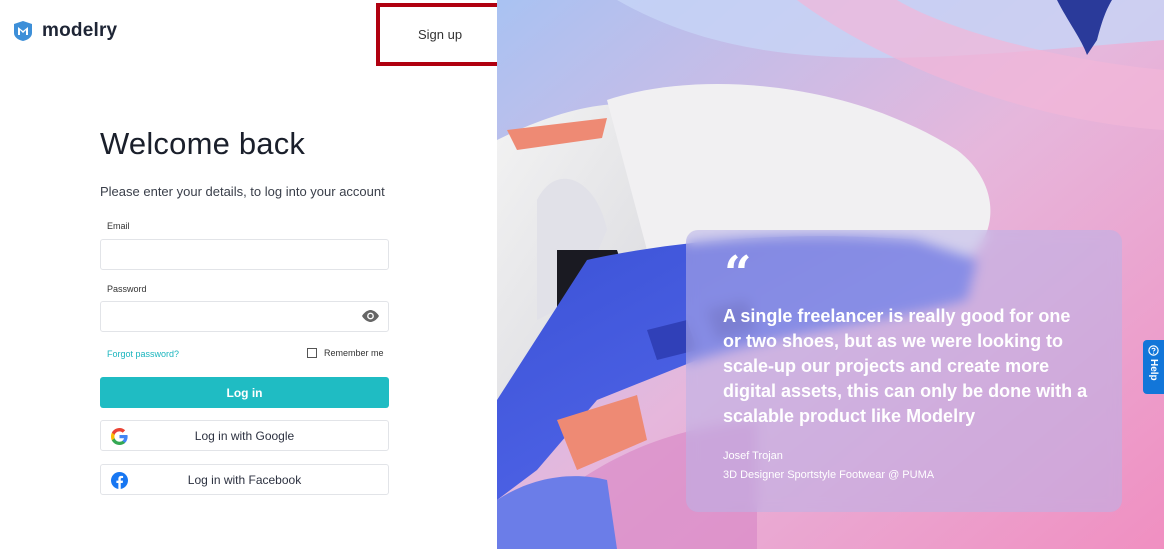  Describe the element at coordinates (143, 354) in the screenshot. I see `forgot-password-link: Forgot password?` at that location.